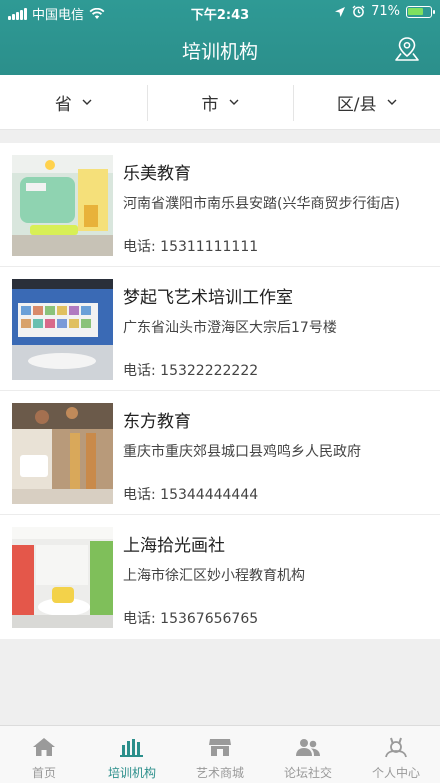 The image size is (440, 783). Describe the element at coordinates (208, 298) in the screenshot. I see `institution-name: 梦起飞艺术培训工作室` at that location.